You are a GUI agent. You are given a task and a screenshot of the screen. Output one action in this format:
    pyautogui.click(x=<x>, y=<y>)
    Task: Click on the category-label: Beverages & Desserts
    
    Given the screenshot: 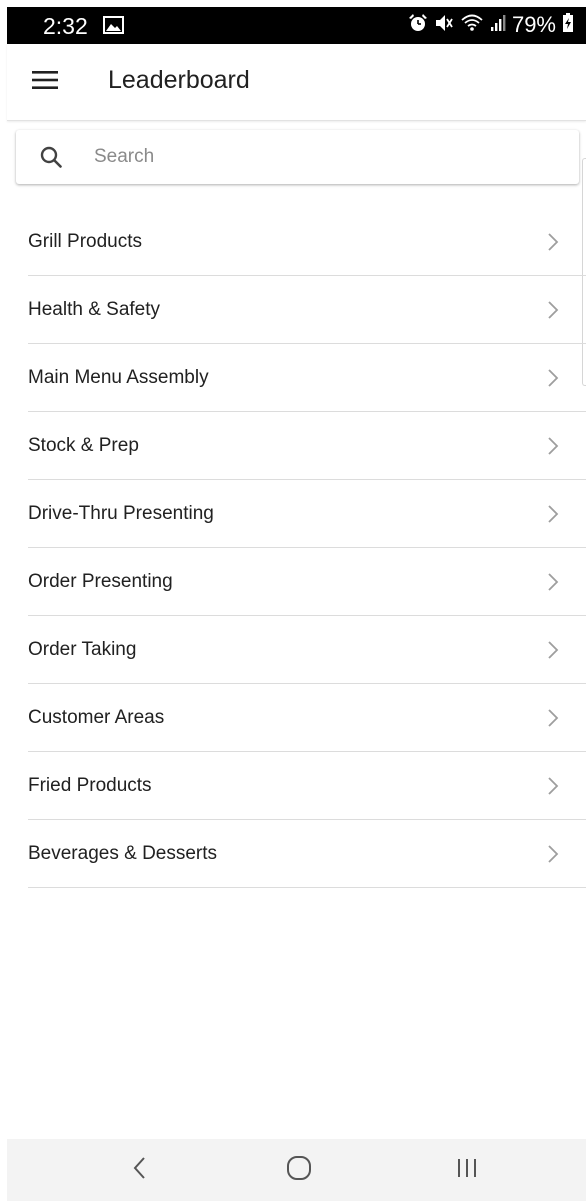 What is the action you would take?
    pyautogui.click(x=123, y=853)
    